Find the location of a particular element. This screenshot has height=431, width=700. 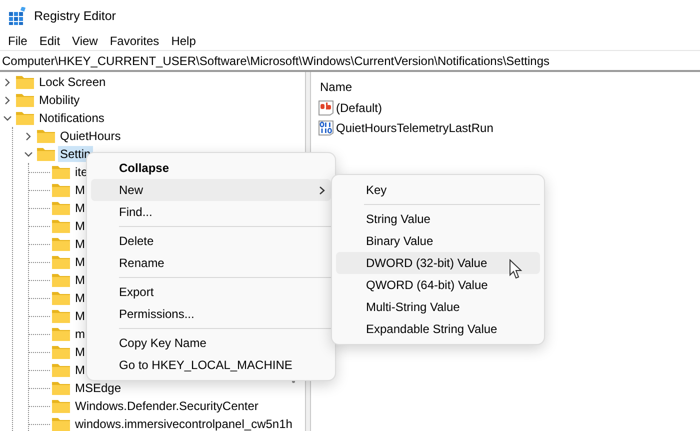

app-icon is located at coordinates (17, 16).